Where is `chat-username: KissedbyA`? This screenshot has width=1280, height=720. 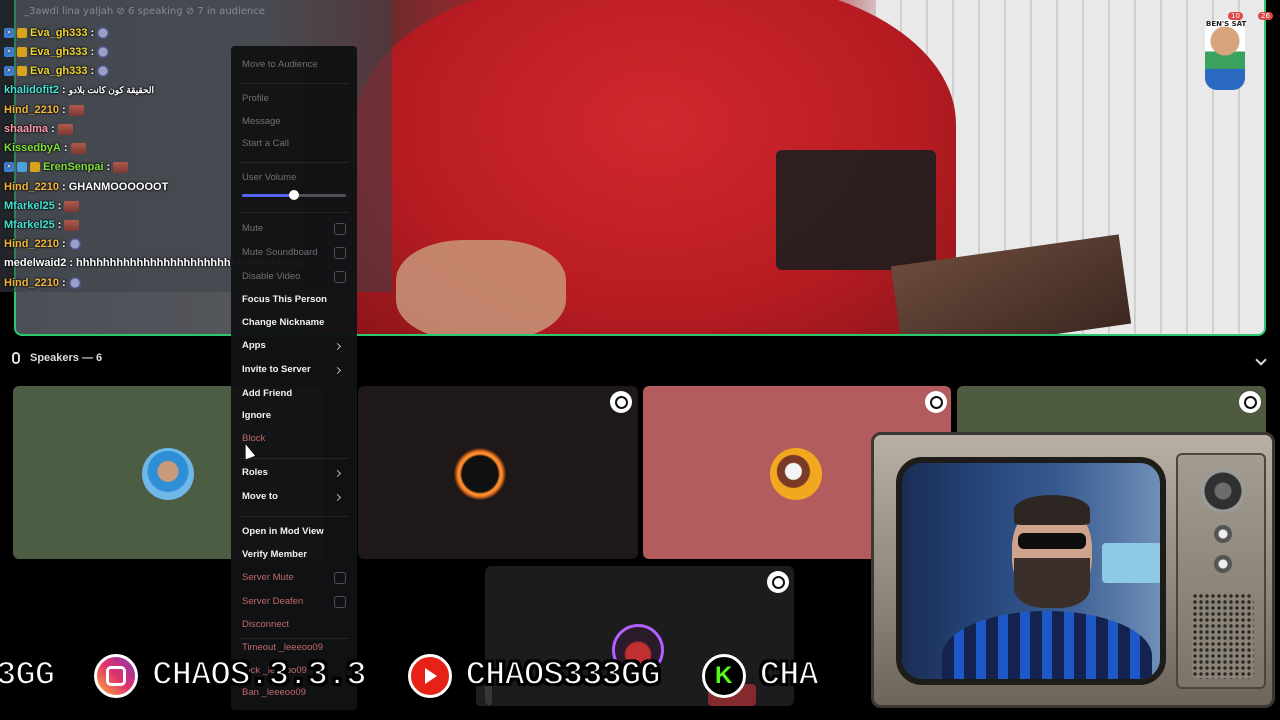 chat-username: KissedbyA is located at coordinates (32, 148).